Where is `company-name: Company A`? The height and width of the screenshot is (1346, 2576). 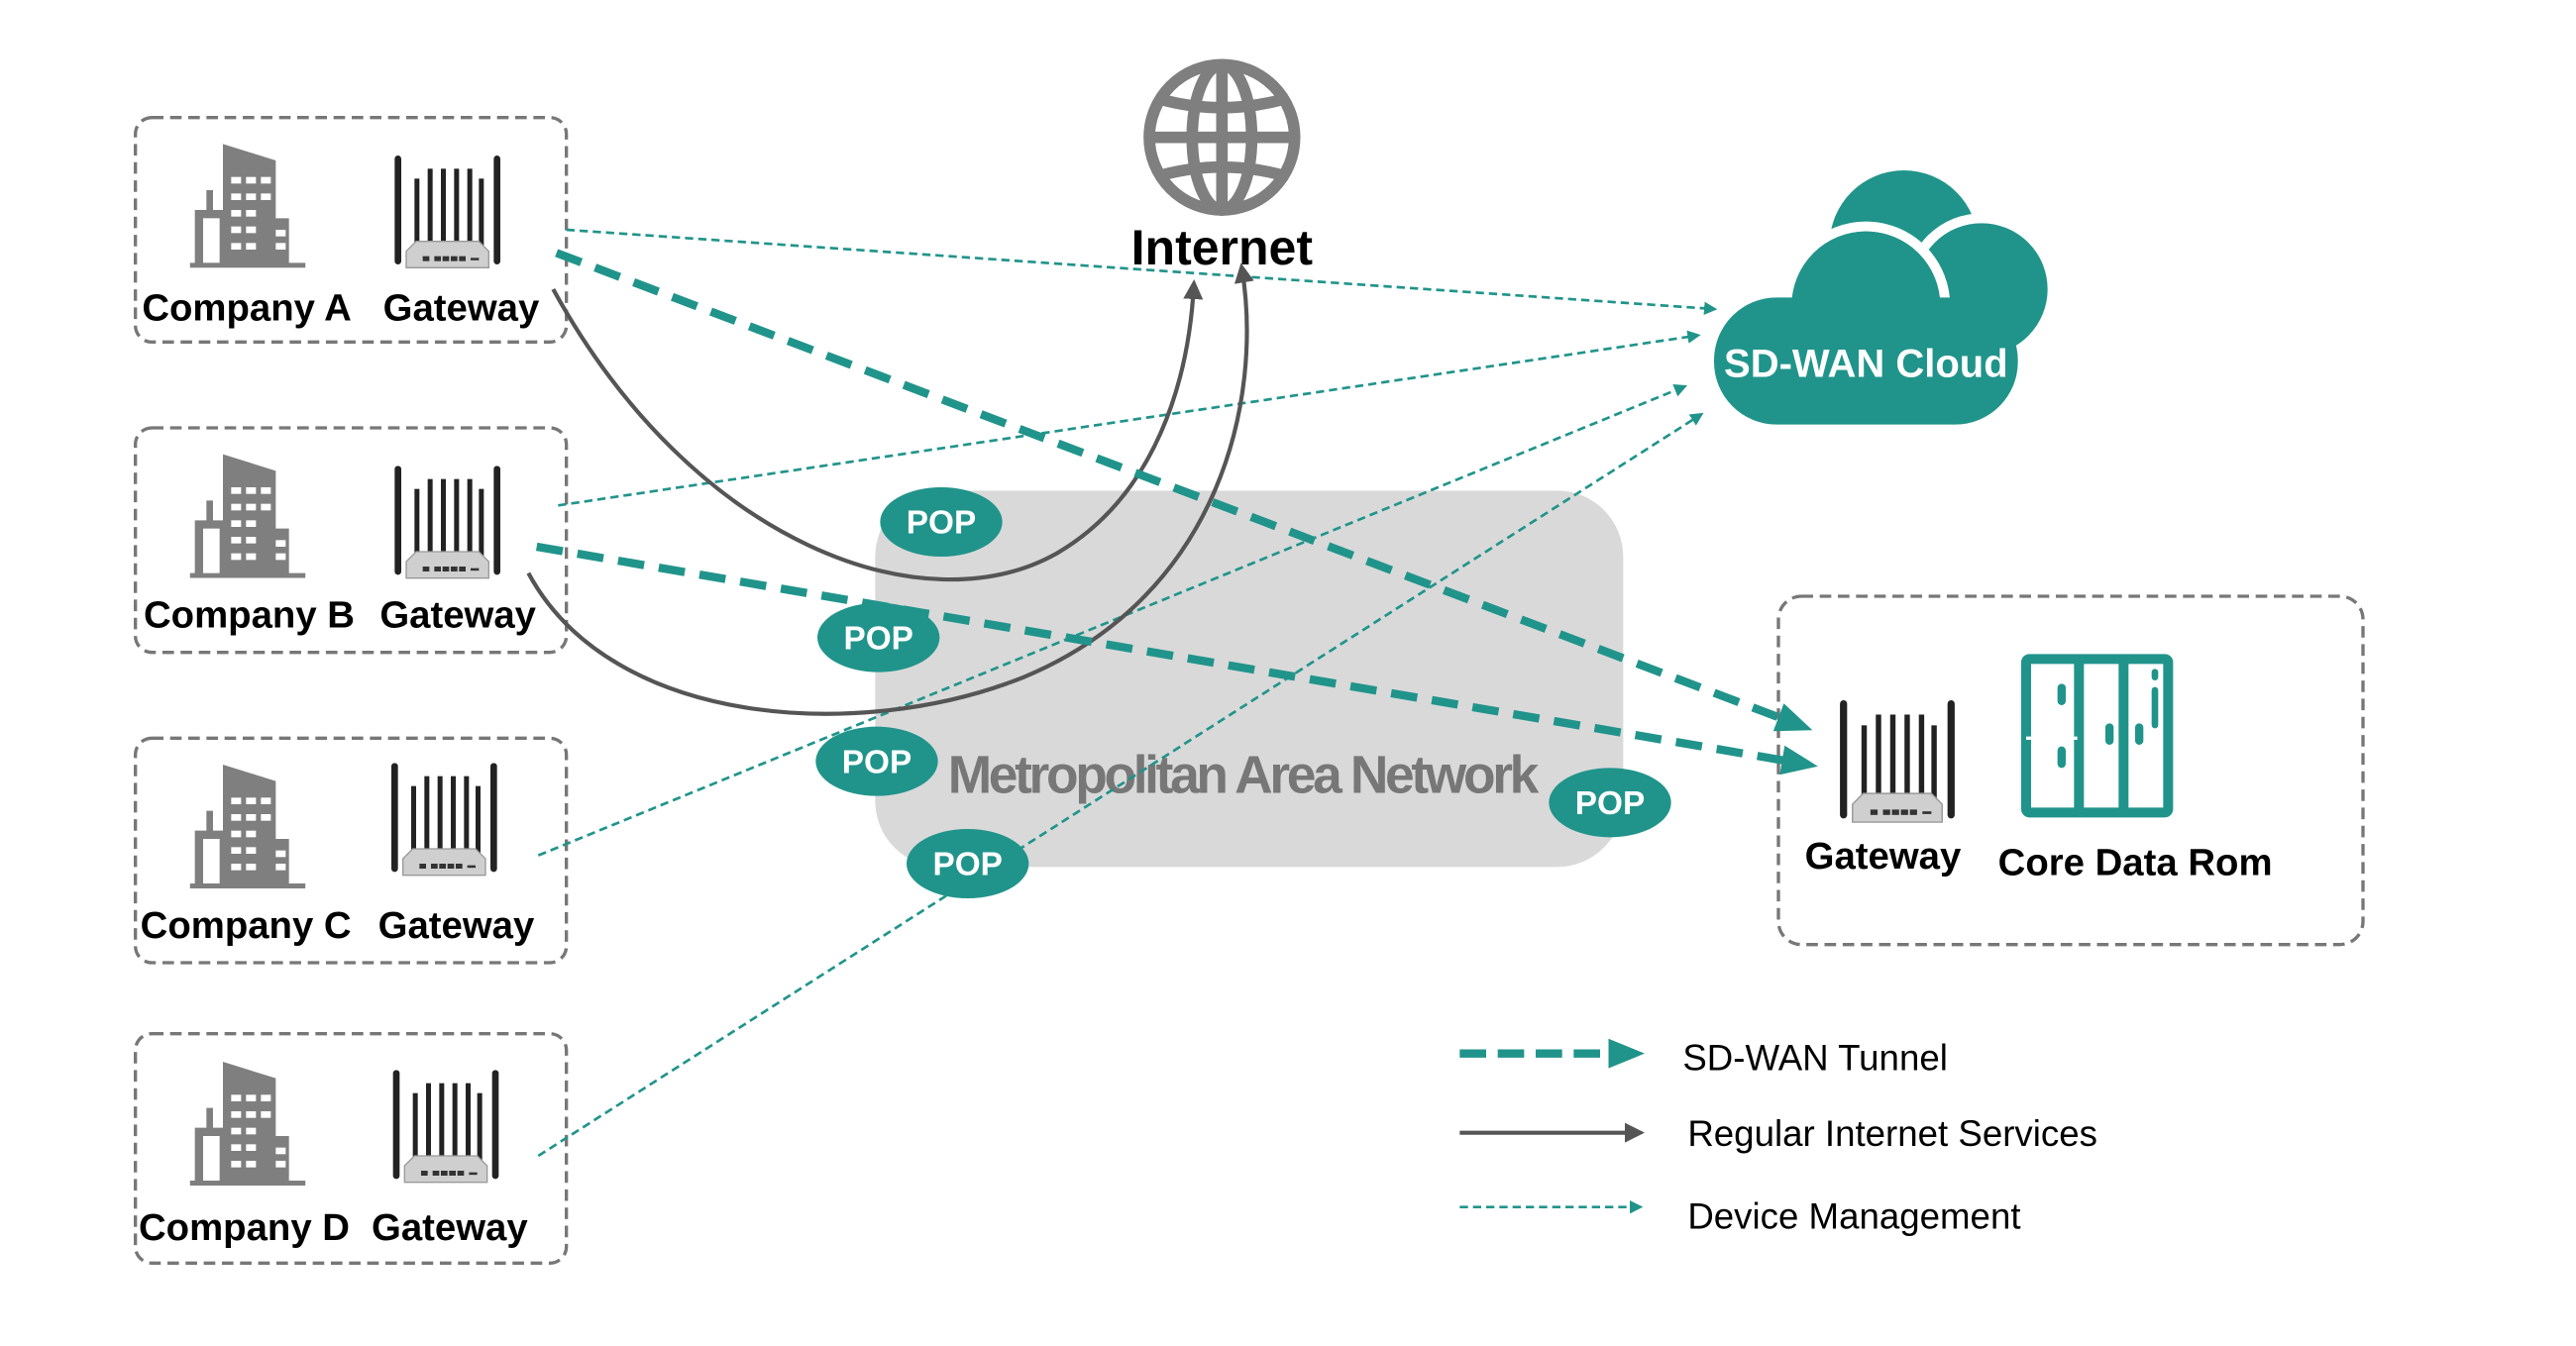 company-name: Company A is located at coordinates (247, 308).